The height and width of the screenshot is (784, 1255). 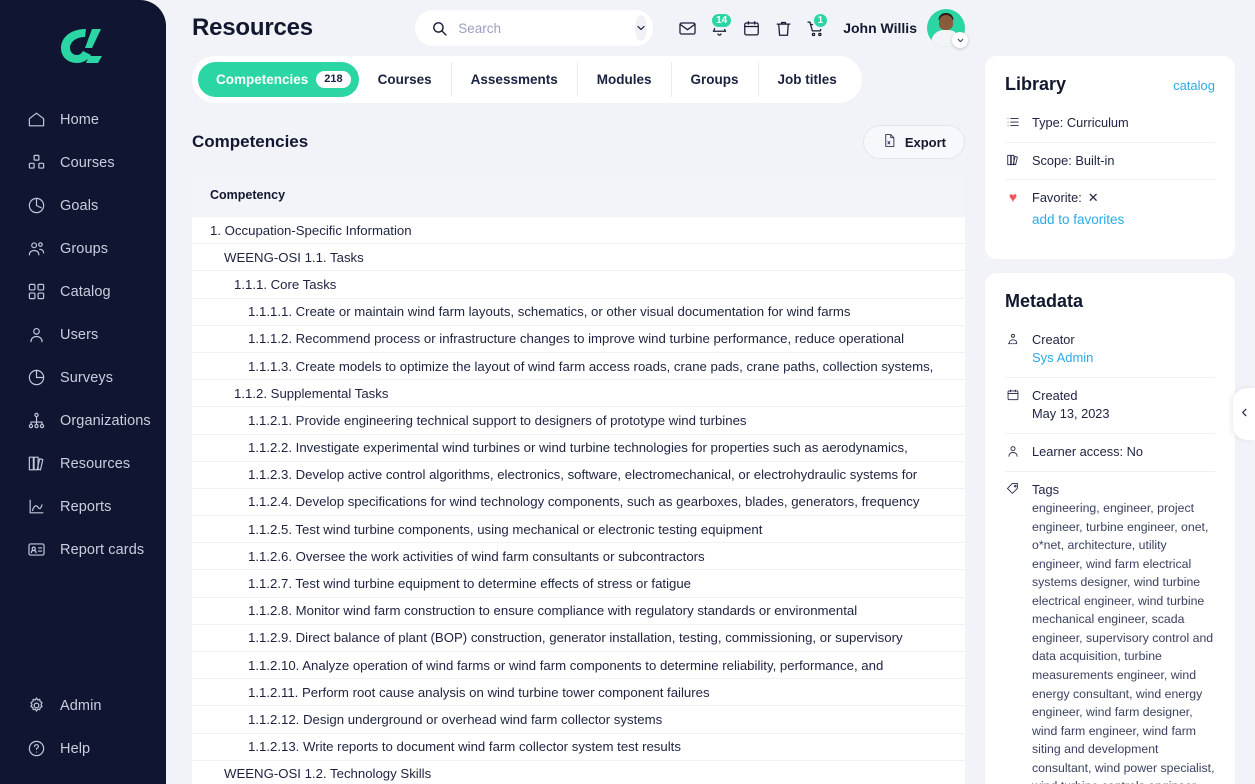 What do you see at coordinates (36, 507) in the screenshot?
I see `reports-icon` at bounding box center [36, 507].